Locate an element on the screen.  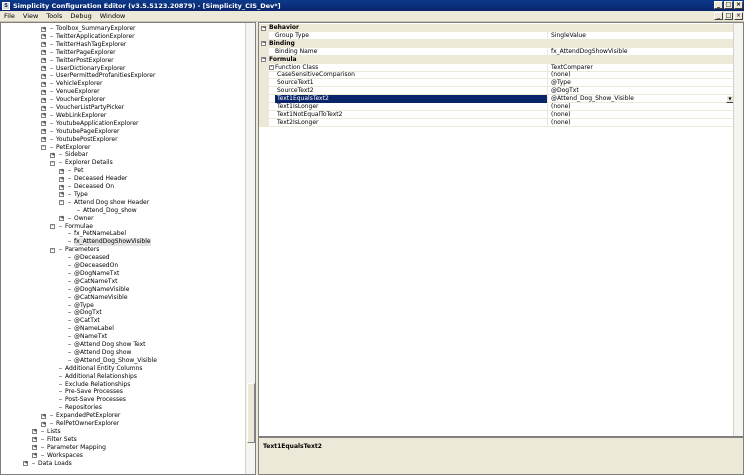
menu-window: Window is located at coordinates (113, 16).